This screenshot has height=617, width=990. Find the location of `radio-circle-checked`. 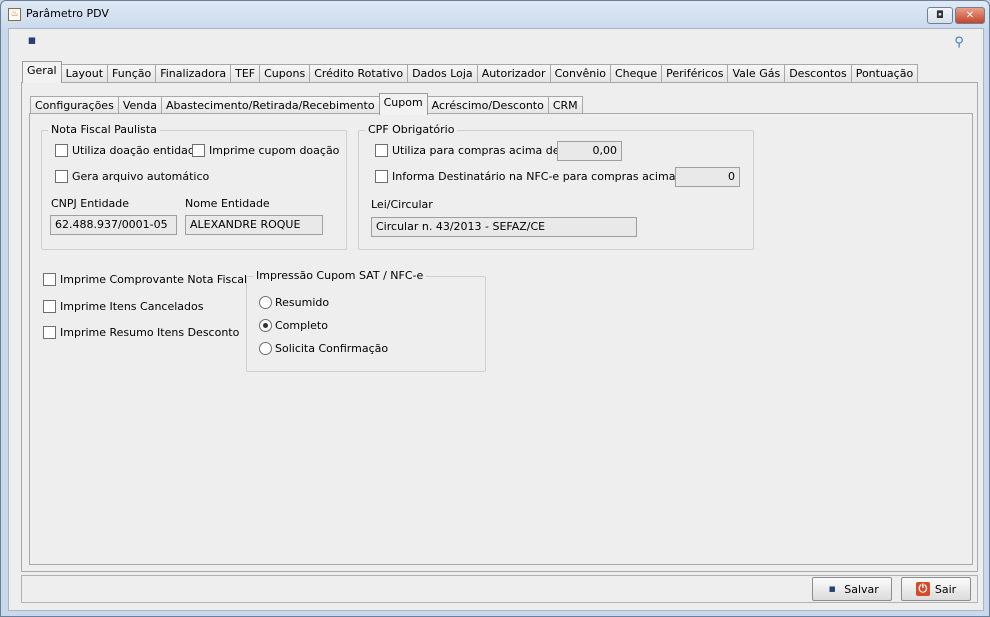

radio-circle-checked is located at coordinates (265, 325).